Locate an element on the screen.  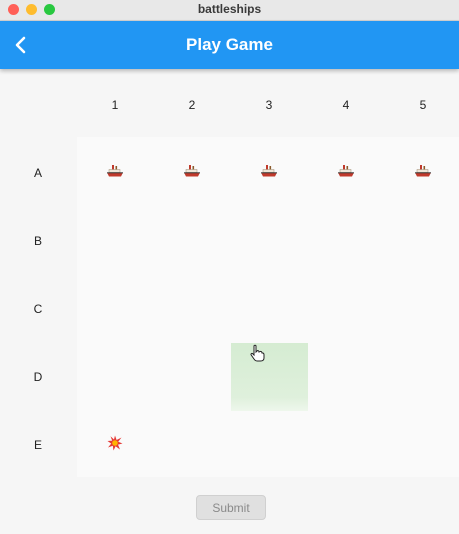
grid-cell-d5 is located at coordinates (422, 377).